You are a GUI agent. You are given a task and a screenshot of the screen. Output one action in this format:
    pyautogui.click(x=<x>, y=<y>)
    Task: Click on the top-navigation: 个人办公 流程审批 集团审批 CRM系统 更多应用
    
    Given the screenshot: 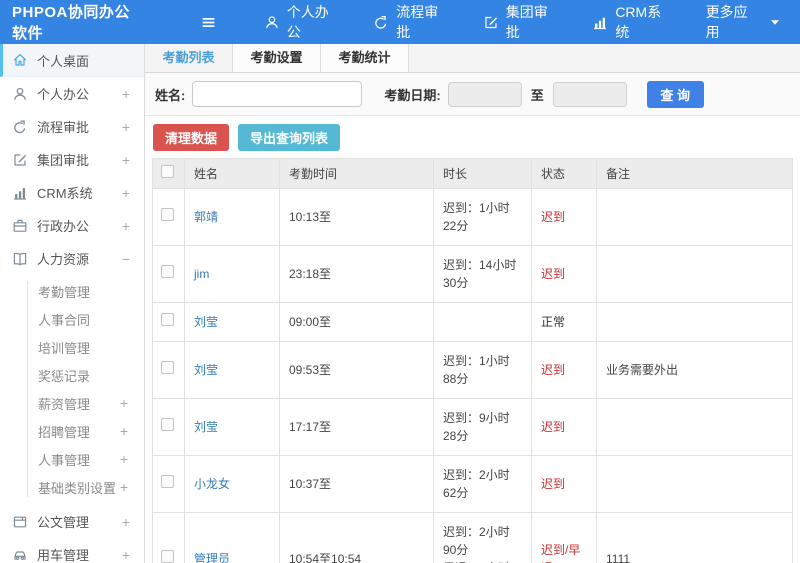 What is the action you would take?
    pyautogui.click(x=523, y=22)
    